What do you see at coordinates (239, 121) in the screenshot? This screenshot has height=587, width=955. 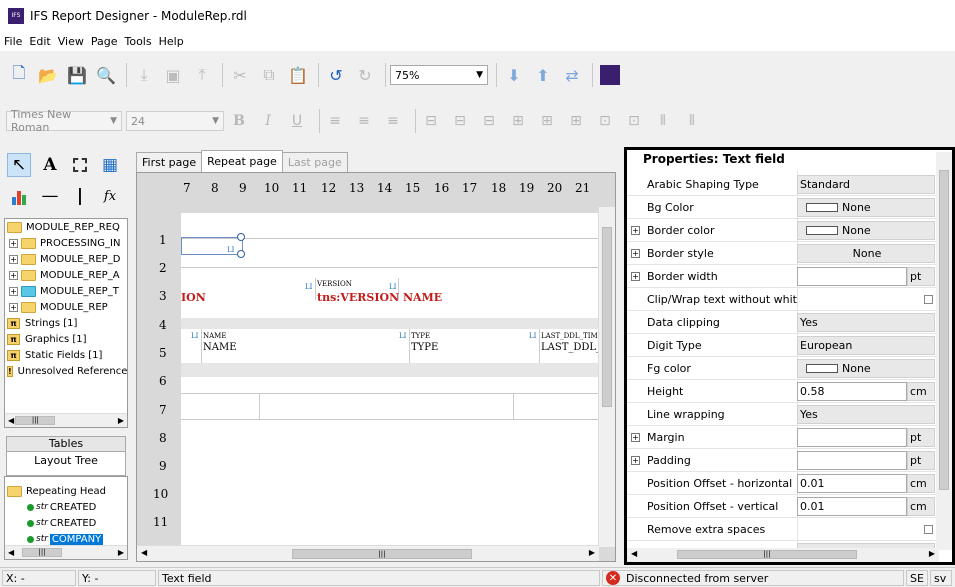 I see `bold-button: B` at bounding box center [239, 121].